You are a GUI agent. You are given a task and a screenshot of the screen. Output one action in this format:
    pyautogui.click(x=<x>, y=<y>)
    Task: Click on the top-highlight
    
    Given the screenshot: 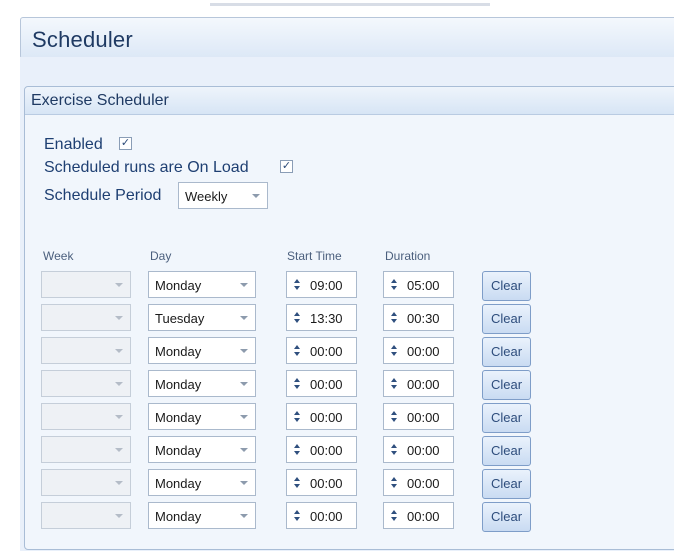 What is the action you would take?
    pyautogui.click(x=350, y=4)
    